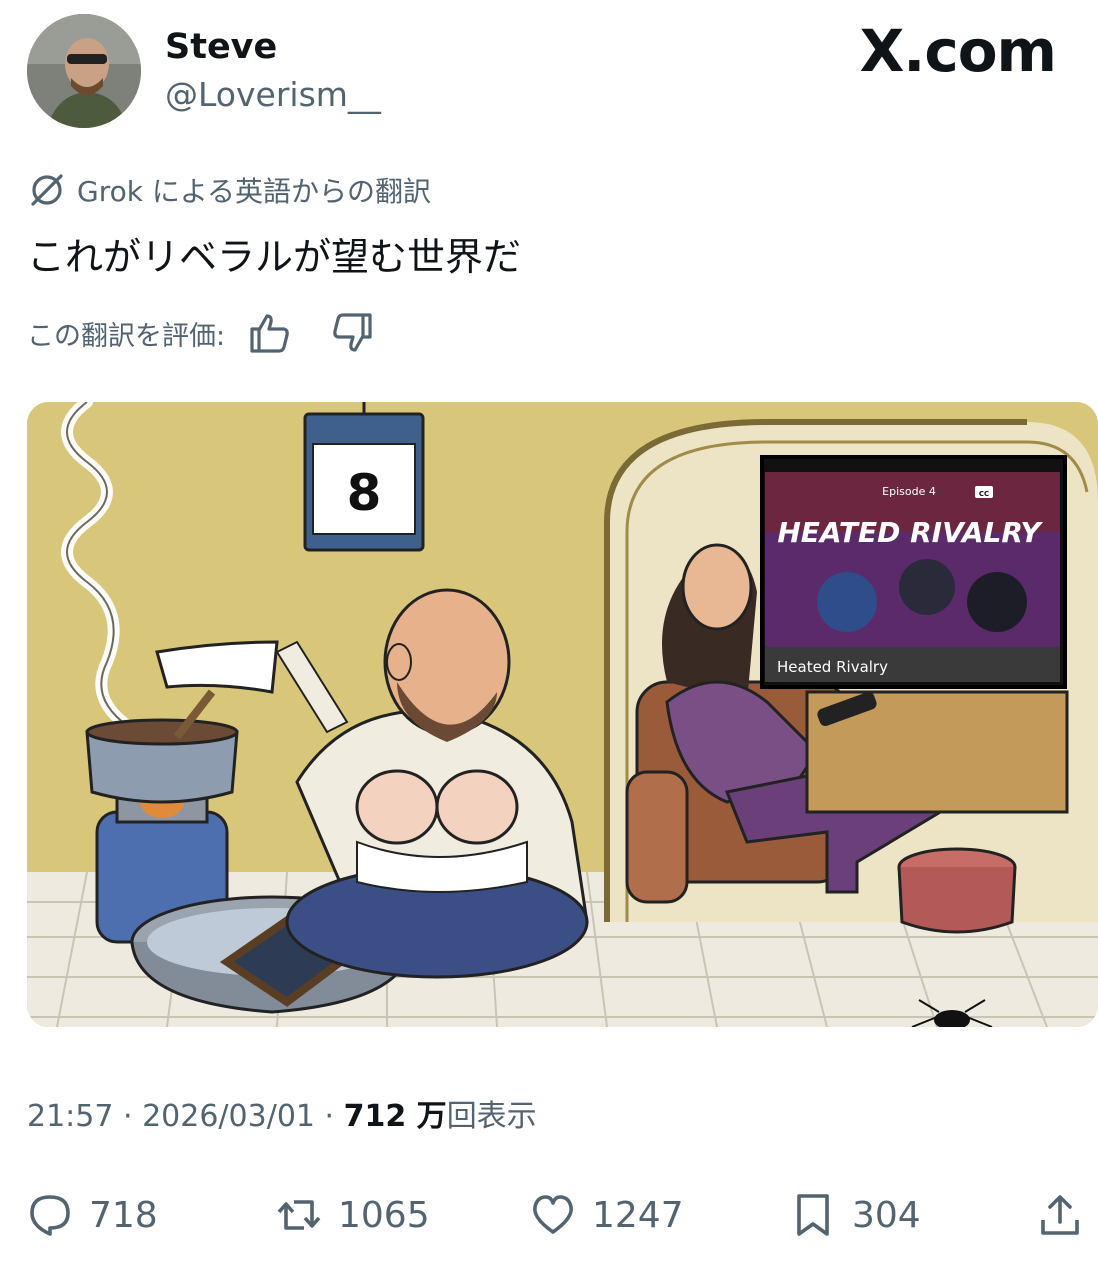 This screenshot has width=1098, height=1280. I want to click on bookmark-button: 304, so click(855, 1215).